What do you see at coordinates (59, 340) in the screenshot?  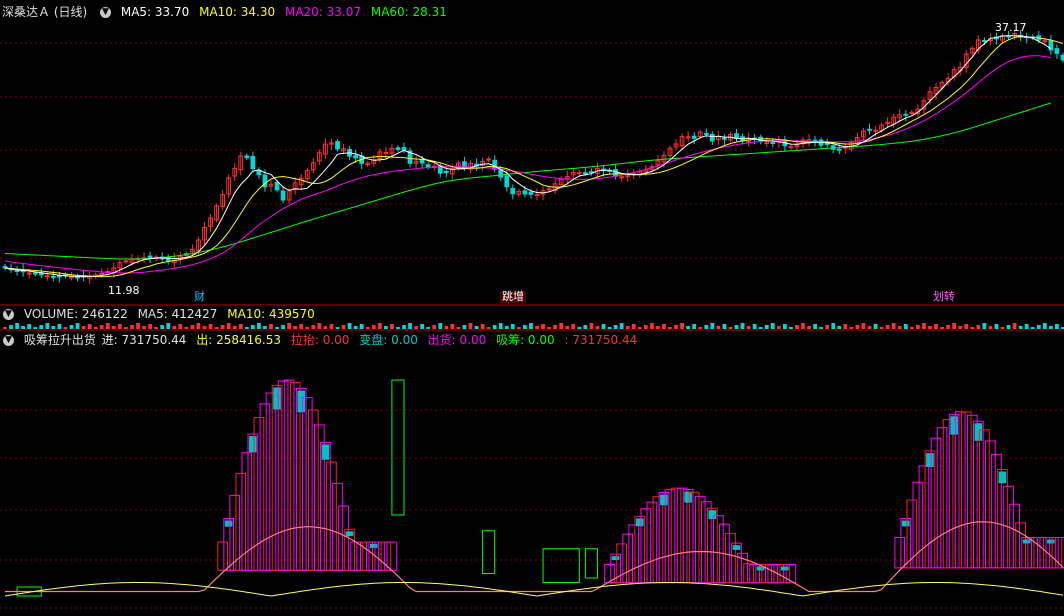 I see `indicator-name: 吸筹拉升出货` at bounding box center [59, 340].